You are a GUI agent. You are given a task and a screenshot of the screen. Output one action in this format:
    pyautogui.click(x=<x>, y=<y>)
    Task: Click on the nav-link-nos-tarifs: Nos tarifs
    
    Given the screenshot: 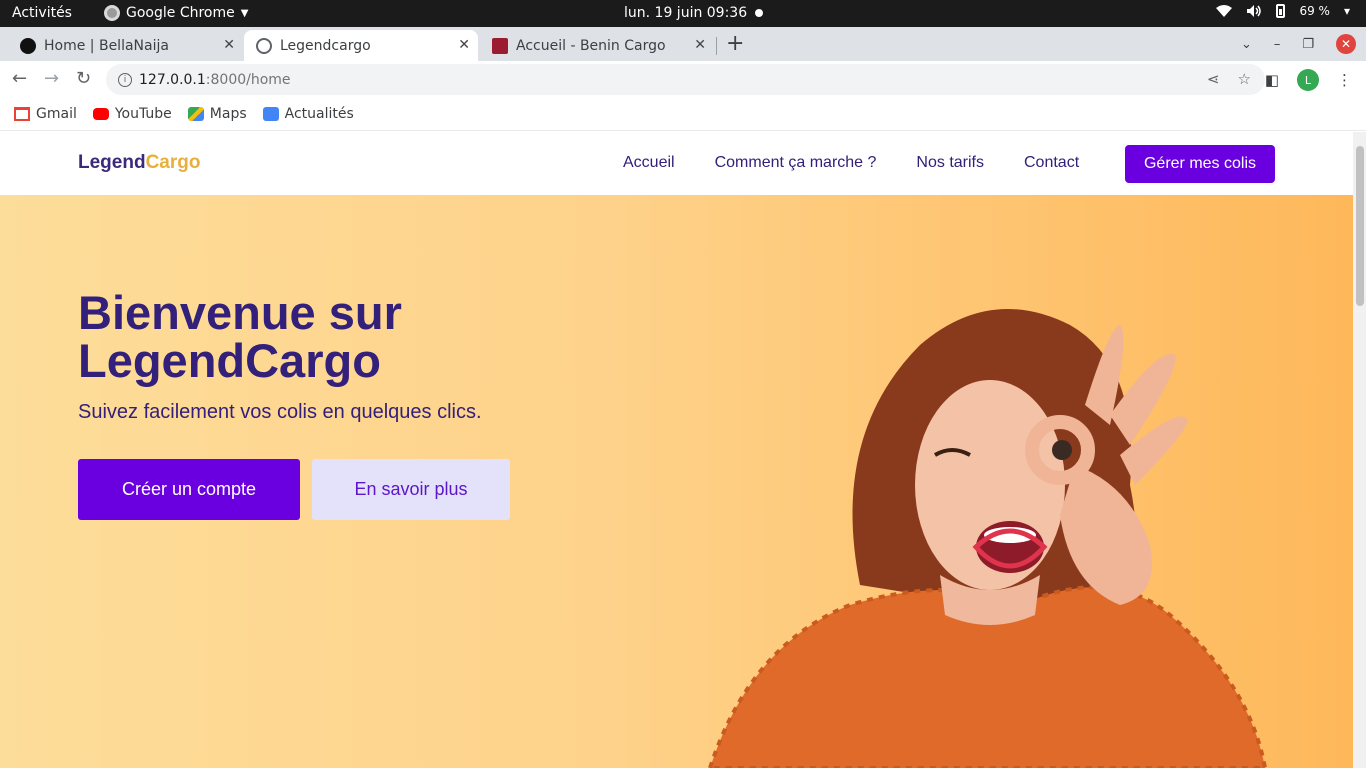 What is the action you would take?
    pyautogui.click(x=950, y=163)
    